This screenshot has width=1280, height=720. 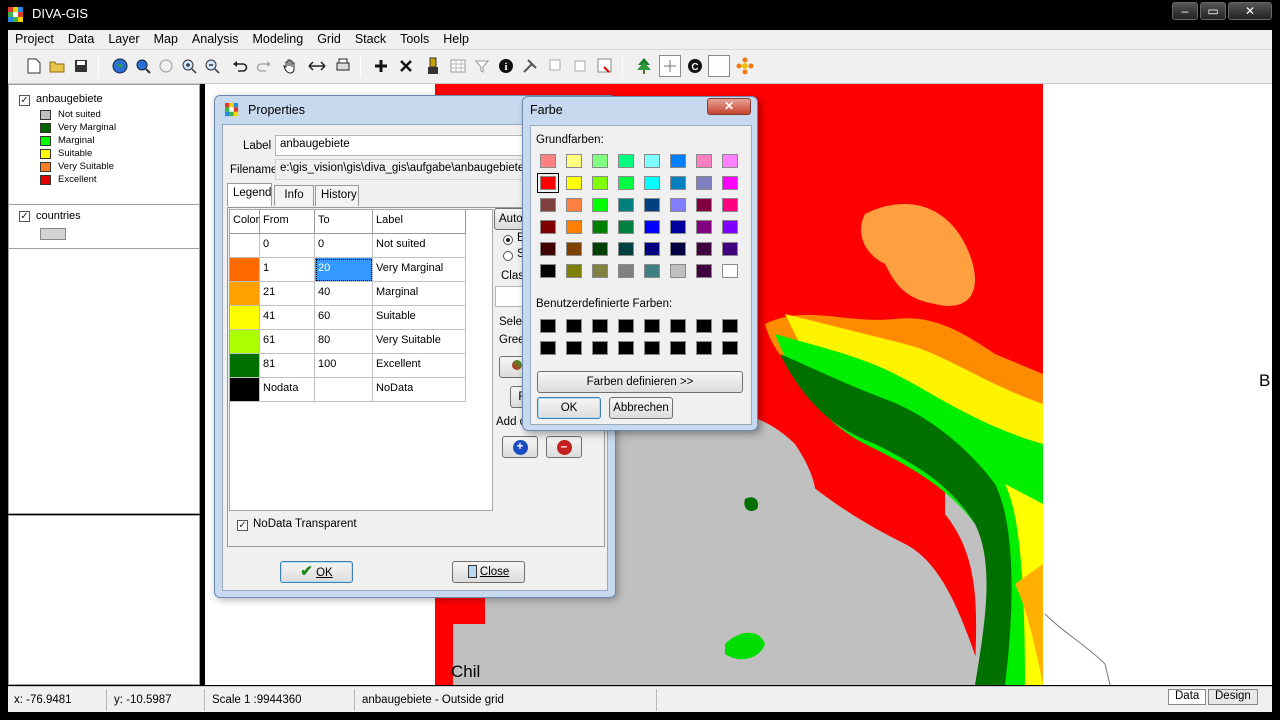 I want to click on copyright-icon: C, so click(x=695, y=66).